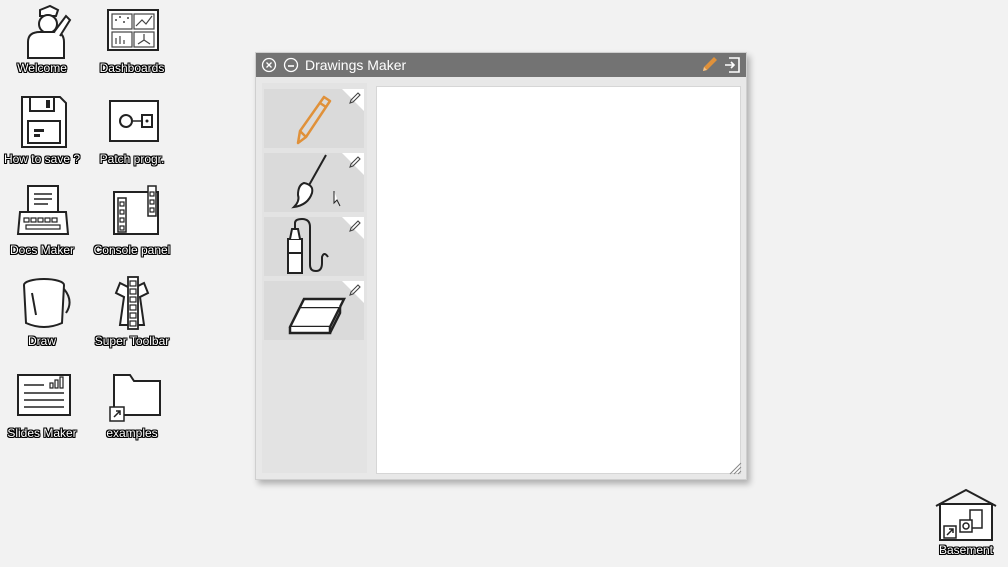  I want to click on desktop-icon-label: examples, so click(132, 433).